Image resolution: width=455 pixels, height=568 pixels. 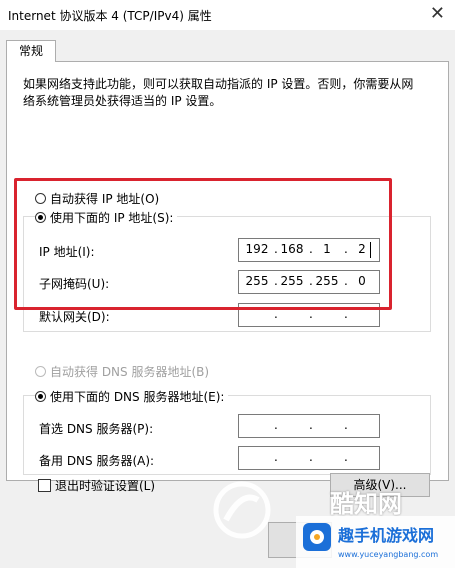 I want to click on close-icon: ✕, so click(x=437, y=14).